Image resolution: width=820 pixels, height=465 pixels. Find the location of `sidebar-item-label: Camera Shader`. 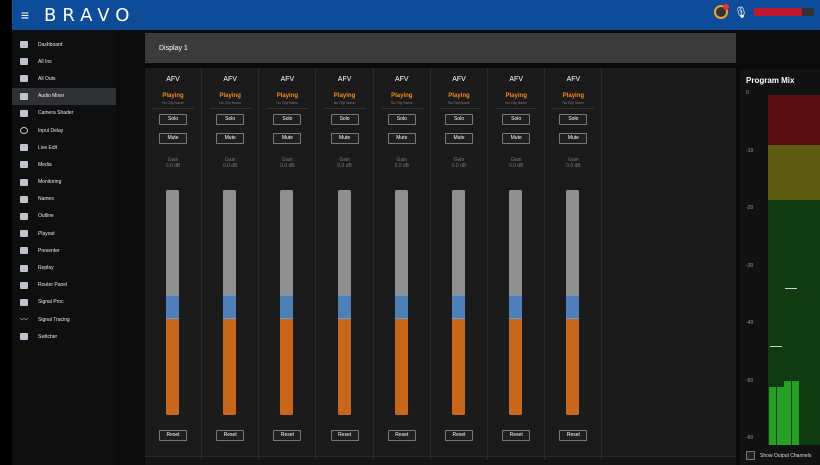

sidebar-item-label: Camera Shader is located at coordinates (56, 113).